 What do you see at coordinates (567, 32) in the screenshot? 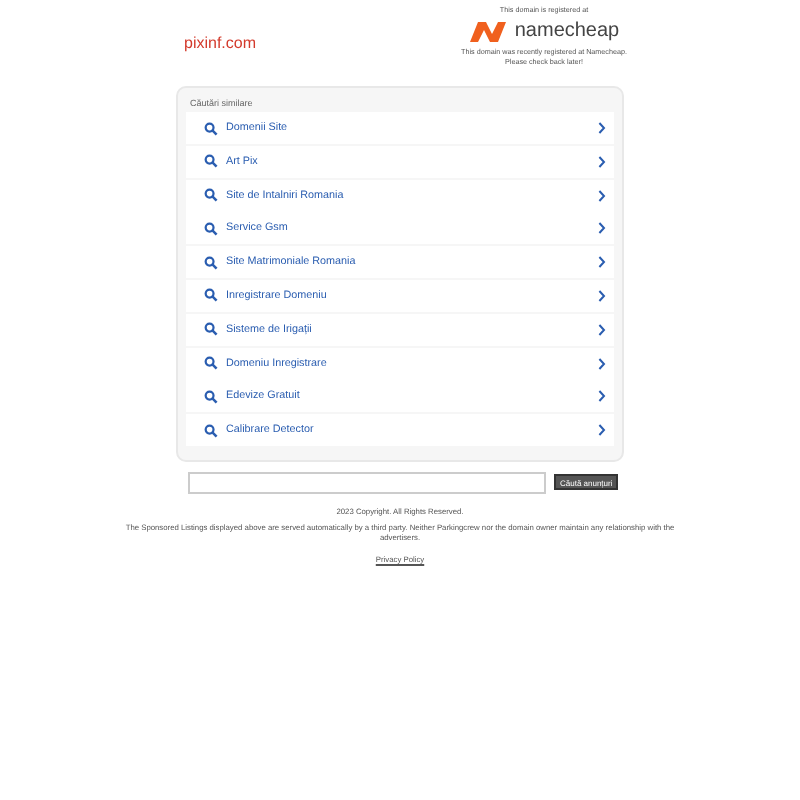
I see `logo-text: namecheap` at bounding box center [567, 32].